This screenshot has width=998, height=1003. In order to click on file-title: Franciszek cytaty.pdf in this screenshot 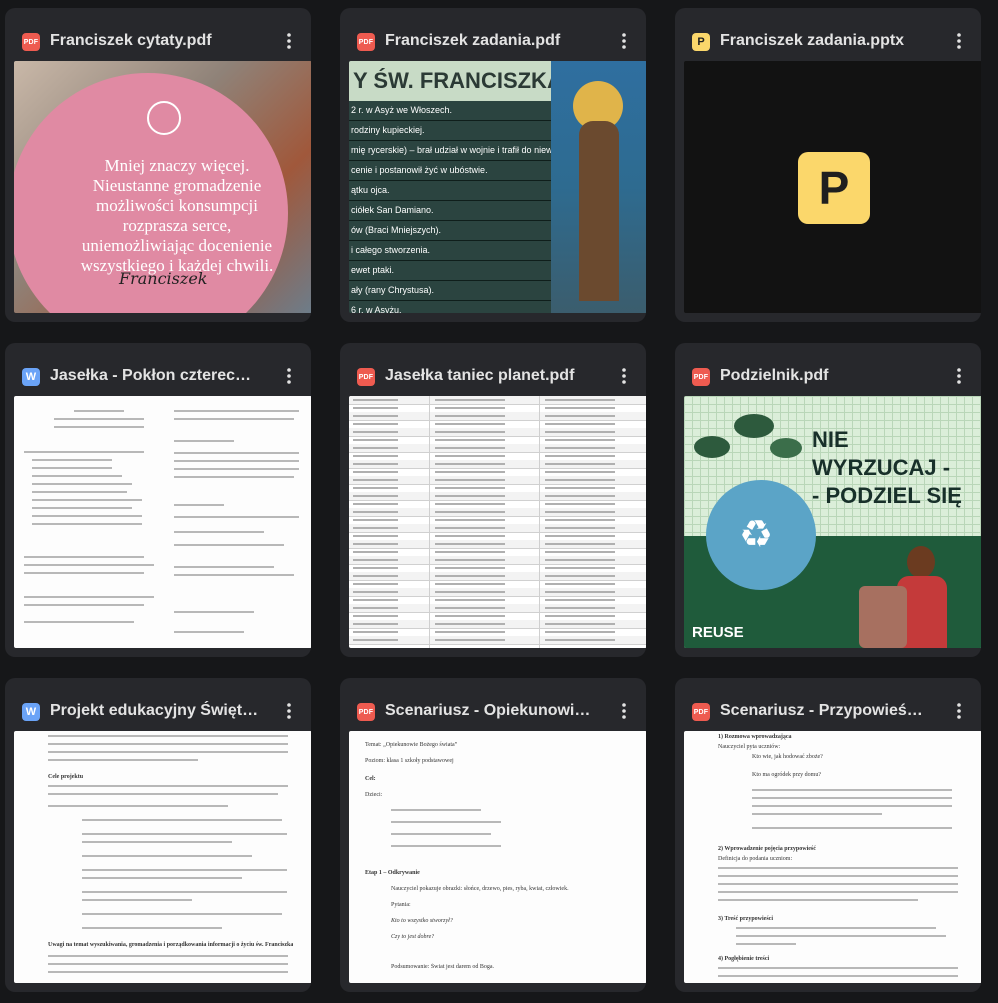, I will do `click(131, 40)`.